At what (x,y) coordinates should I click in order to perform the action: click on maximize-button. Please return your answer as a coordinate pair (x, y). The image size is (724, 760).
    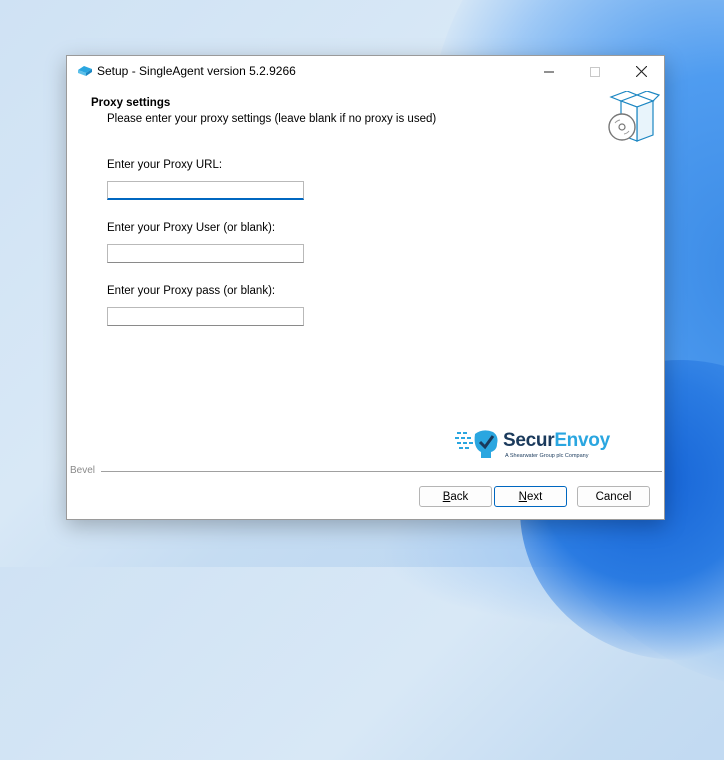
    Looking at the image, I should click on (595, 71).